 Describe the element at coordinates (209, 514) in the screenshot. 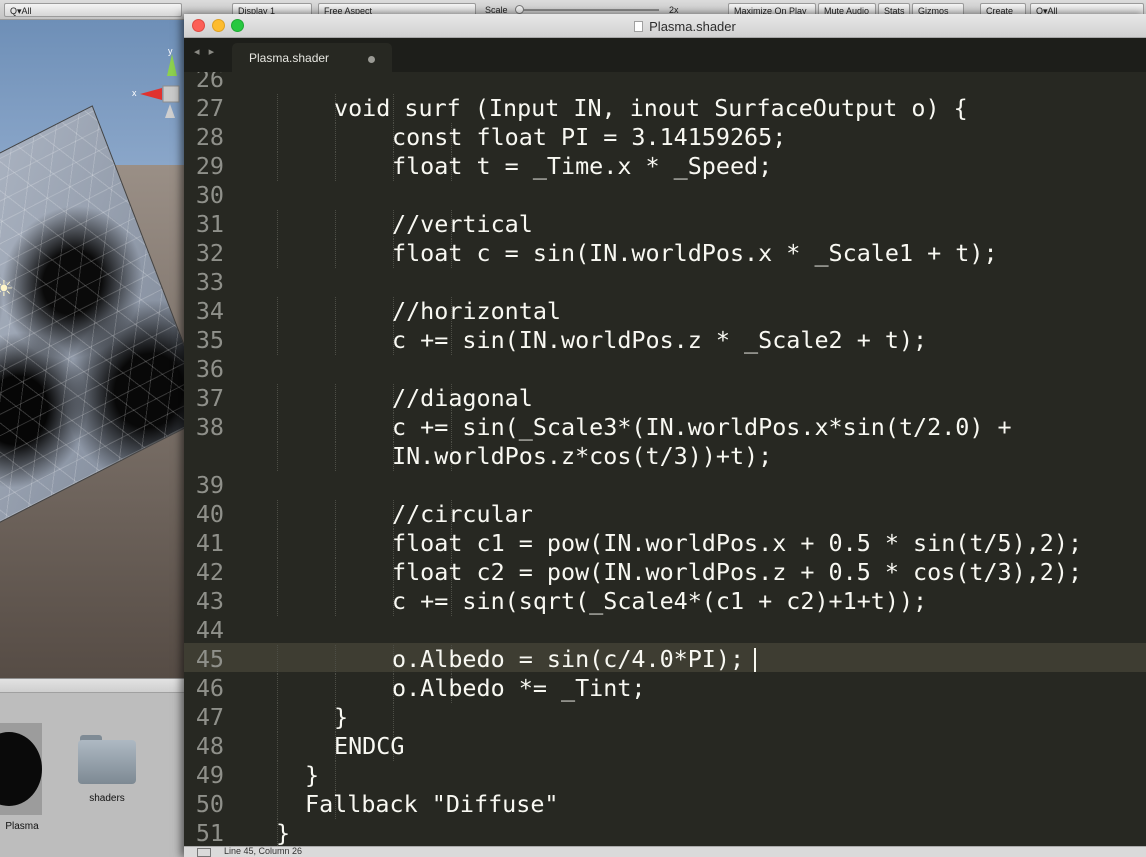

I see `line-number: 40` at that location.